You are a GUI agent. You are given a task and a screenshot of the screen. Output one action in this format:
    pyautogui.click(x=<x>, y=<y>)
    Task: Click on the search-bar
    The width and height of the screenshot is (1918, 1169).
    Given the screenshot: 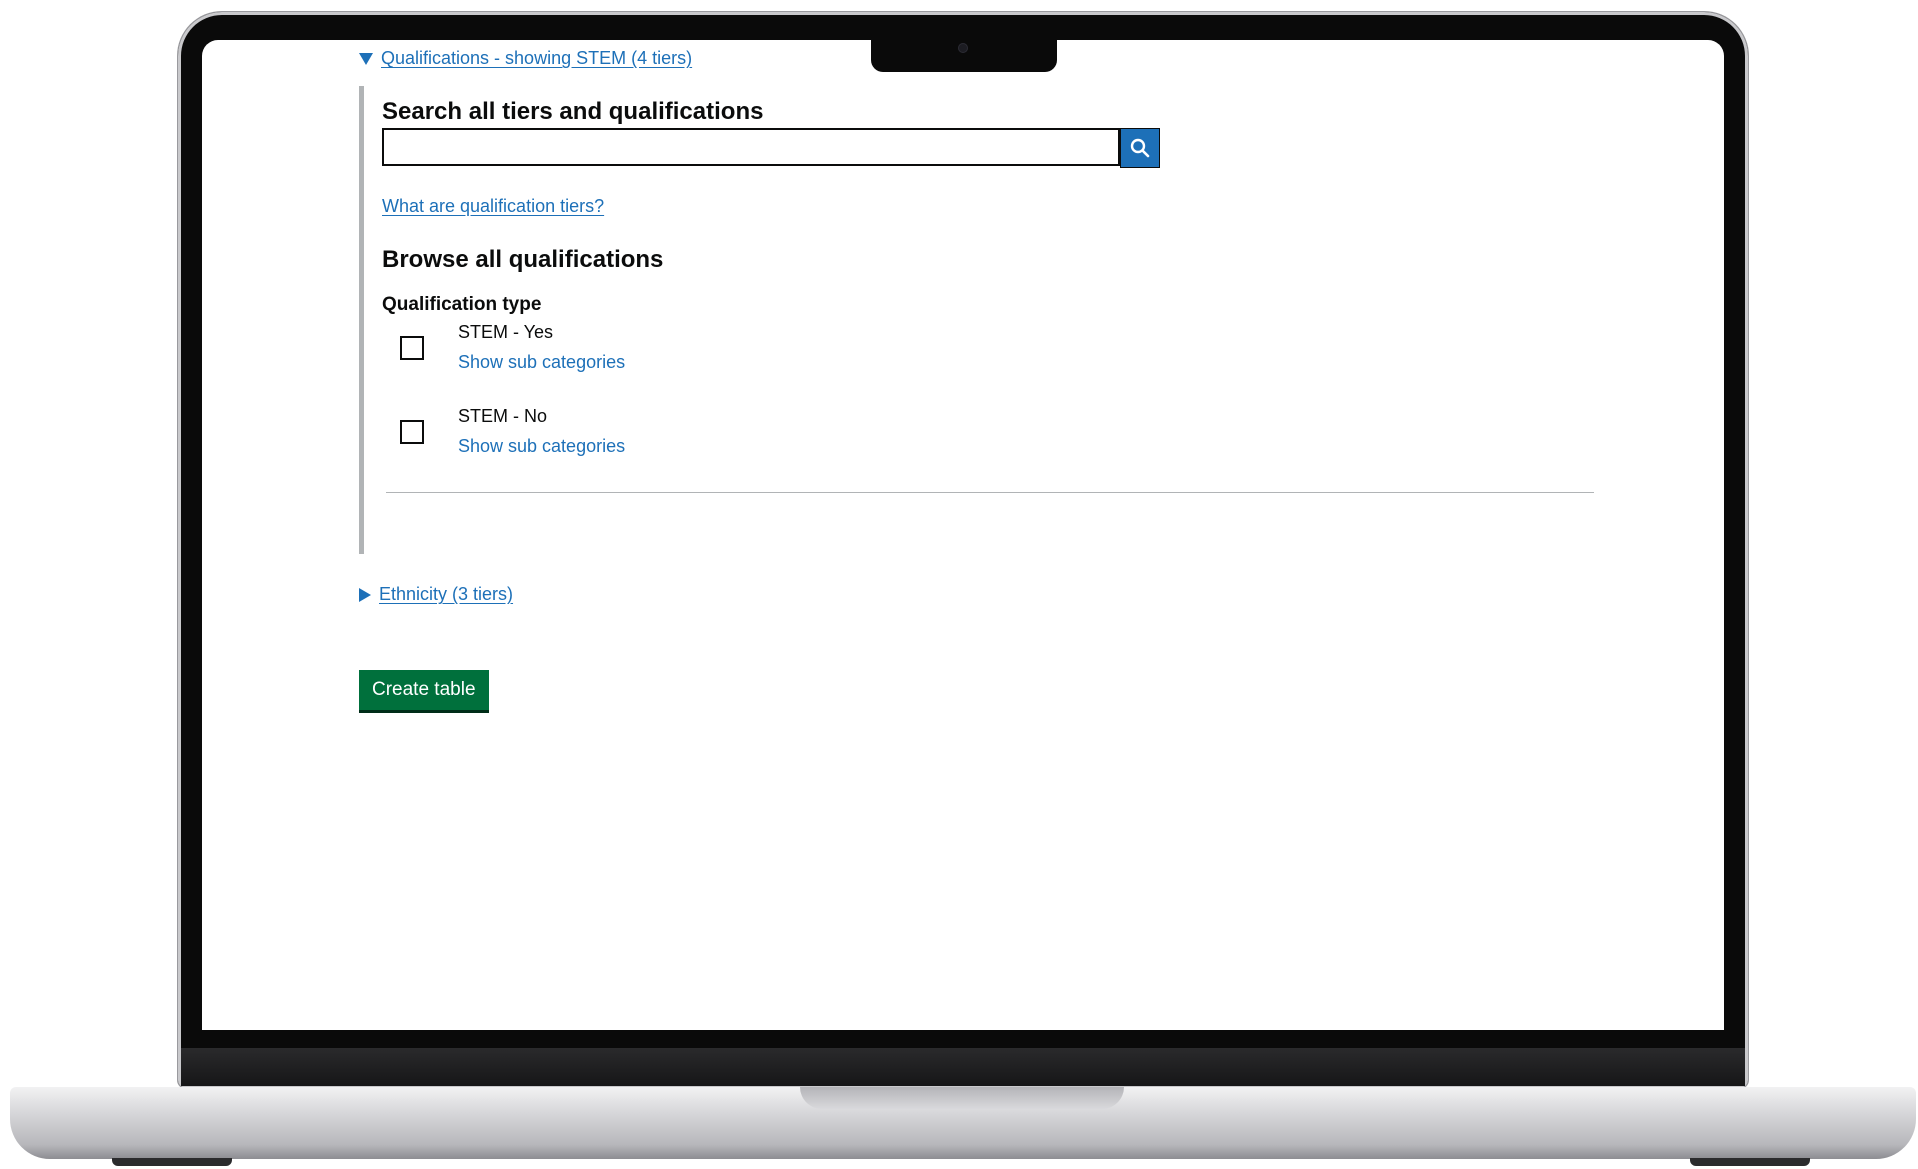 What is the action you would take?
    pyautogui.click(x=771, y=148)
    